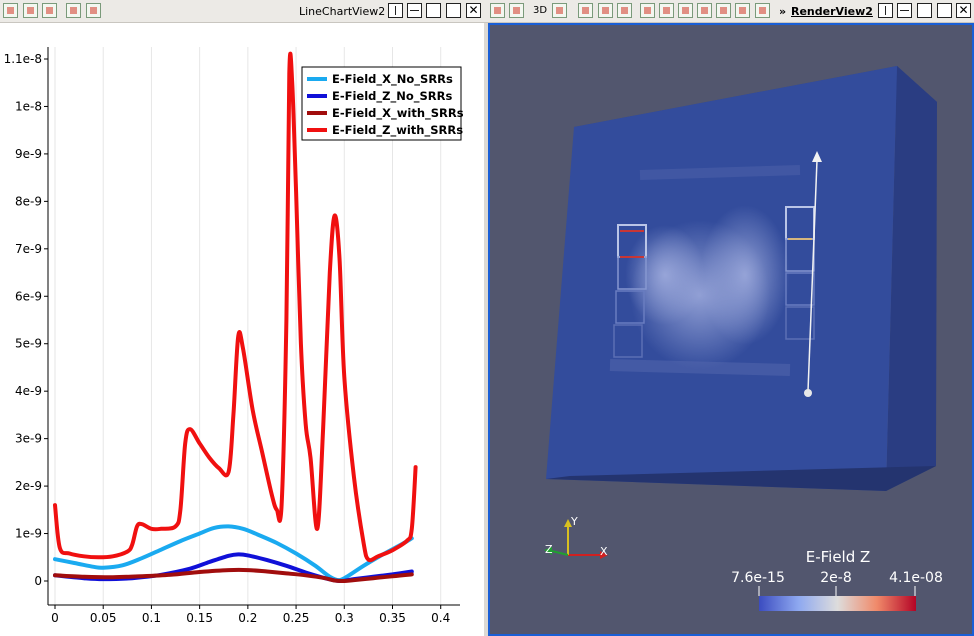 This screenshot has width=974, height=636. I want to click on y-tick-label: 9e-9, so click(28, 154).